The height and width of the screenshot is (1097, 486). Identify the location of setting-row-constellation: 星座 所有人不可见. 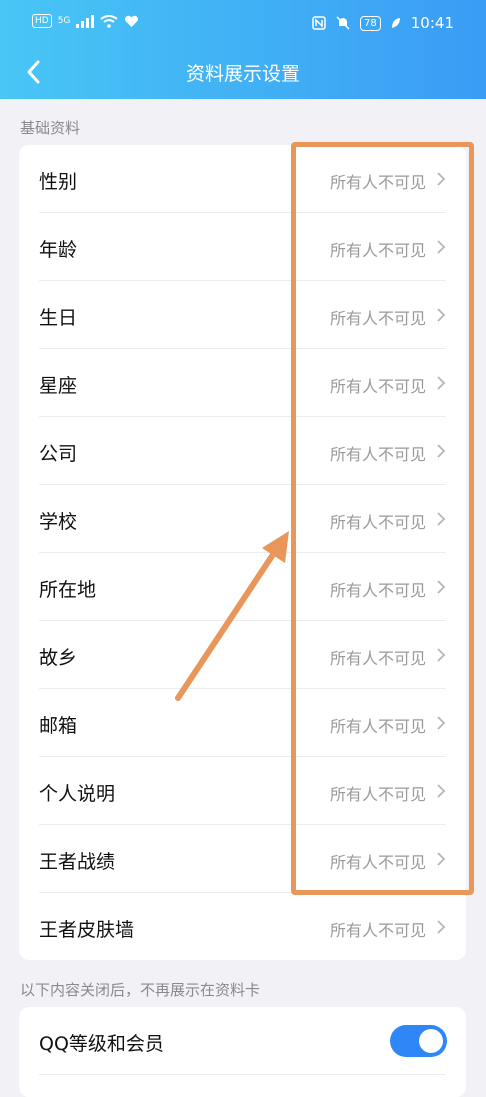
(242, 383).